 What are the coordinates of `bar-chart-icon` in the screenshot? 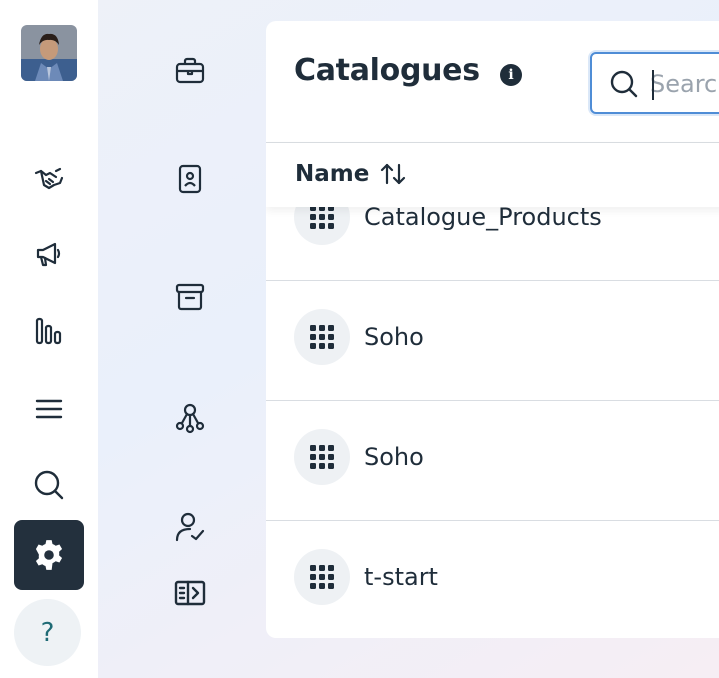 It's located at (49, 331).